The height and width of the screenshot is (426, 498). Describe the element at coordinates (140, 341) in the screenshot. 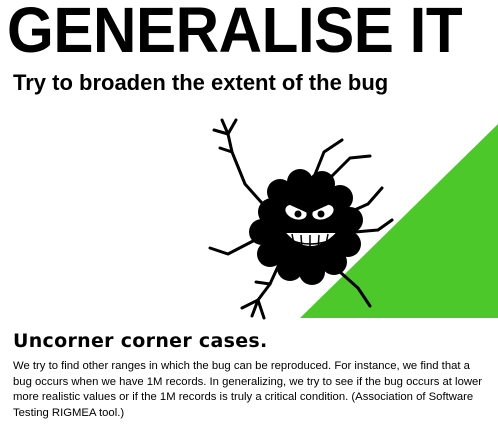

I see `section-heading: Uncorner corner cases.` at that location.